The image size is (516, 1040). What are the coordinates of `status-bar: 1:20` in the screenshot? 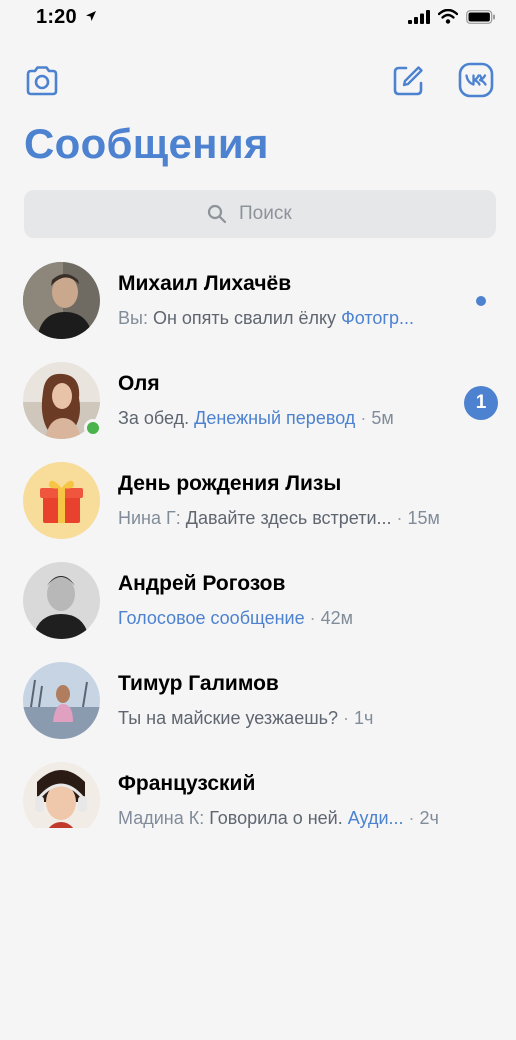 It's located at (258, 20).